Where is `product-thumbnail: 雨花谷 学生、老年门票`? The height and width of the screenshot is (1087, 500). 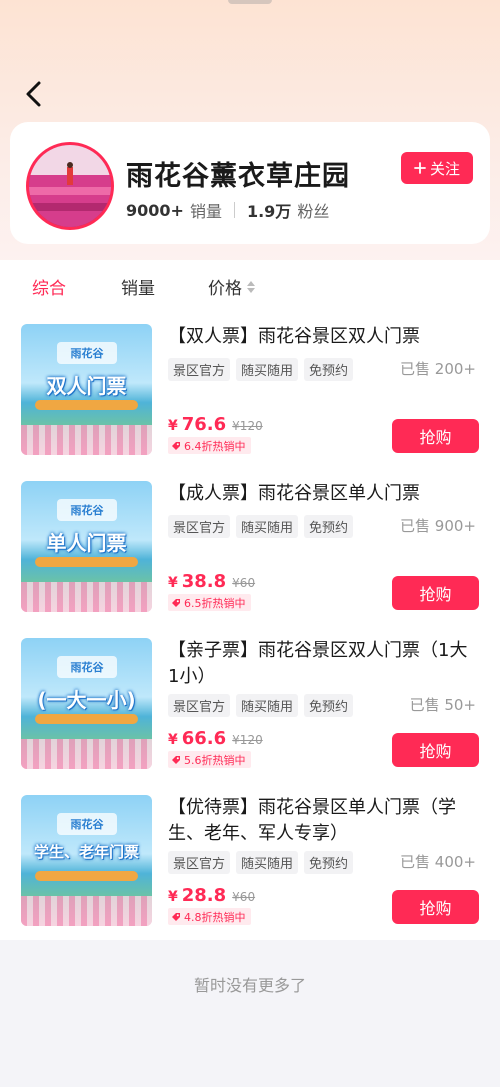
product-thumbnail: 雨花谷 学生、老年门票 is located at coordinates (86, 860).